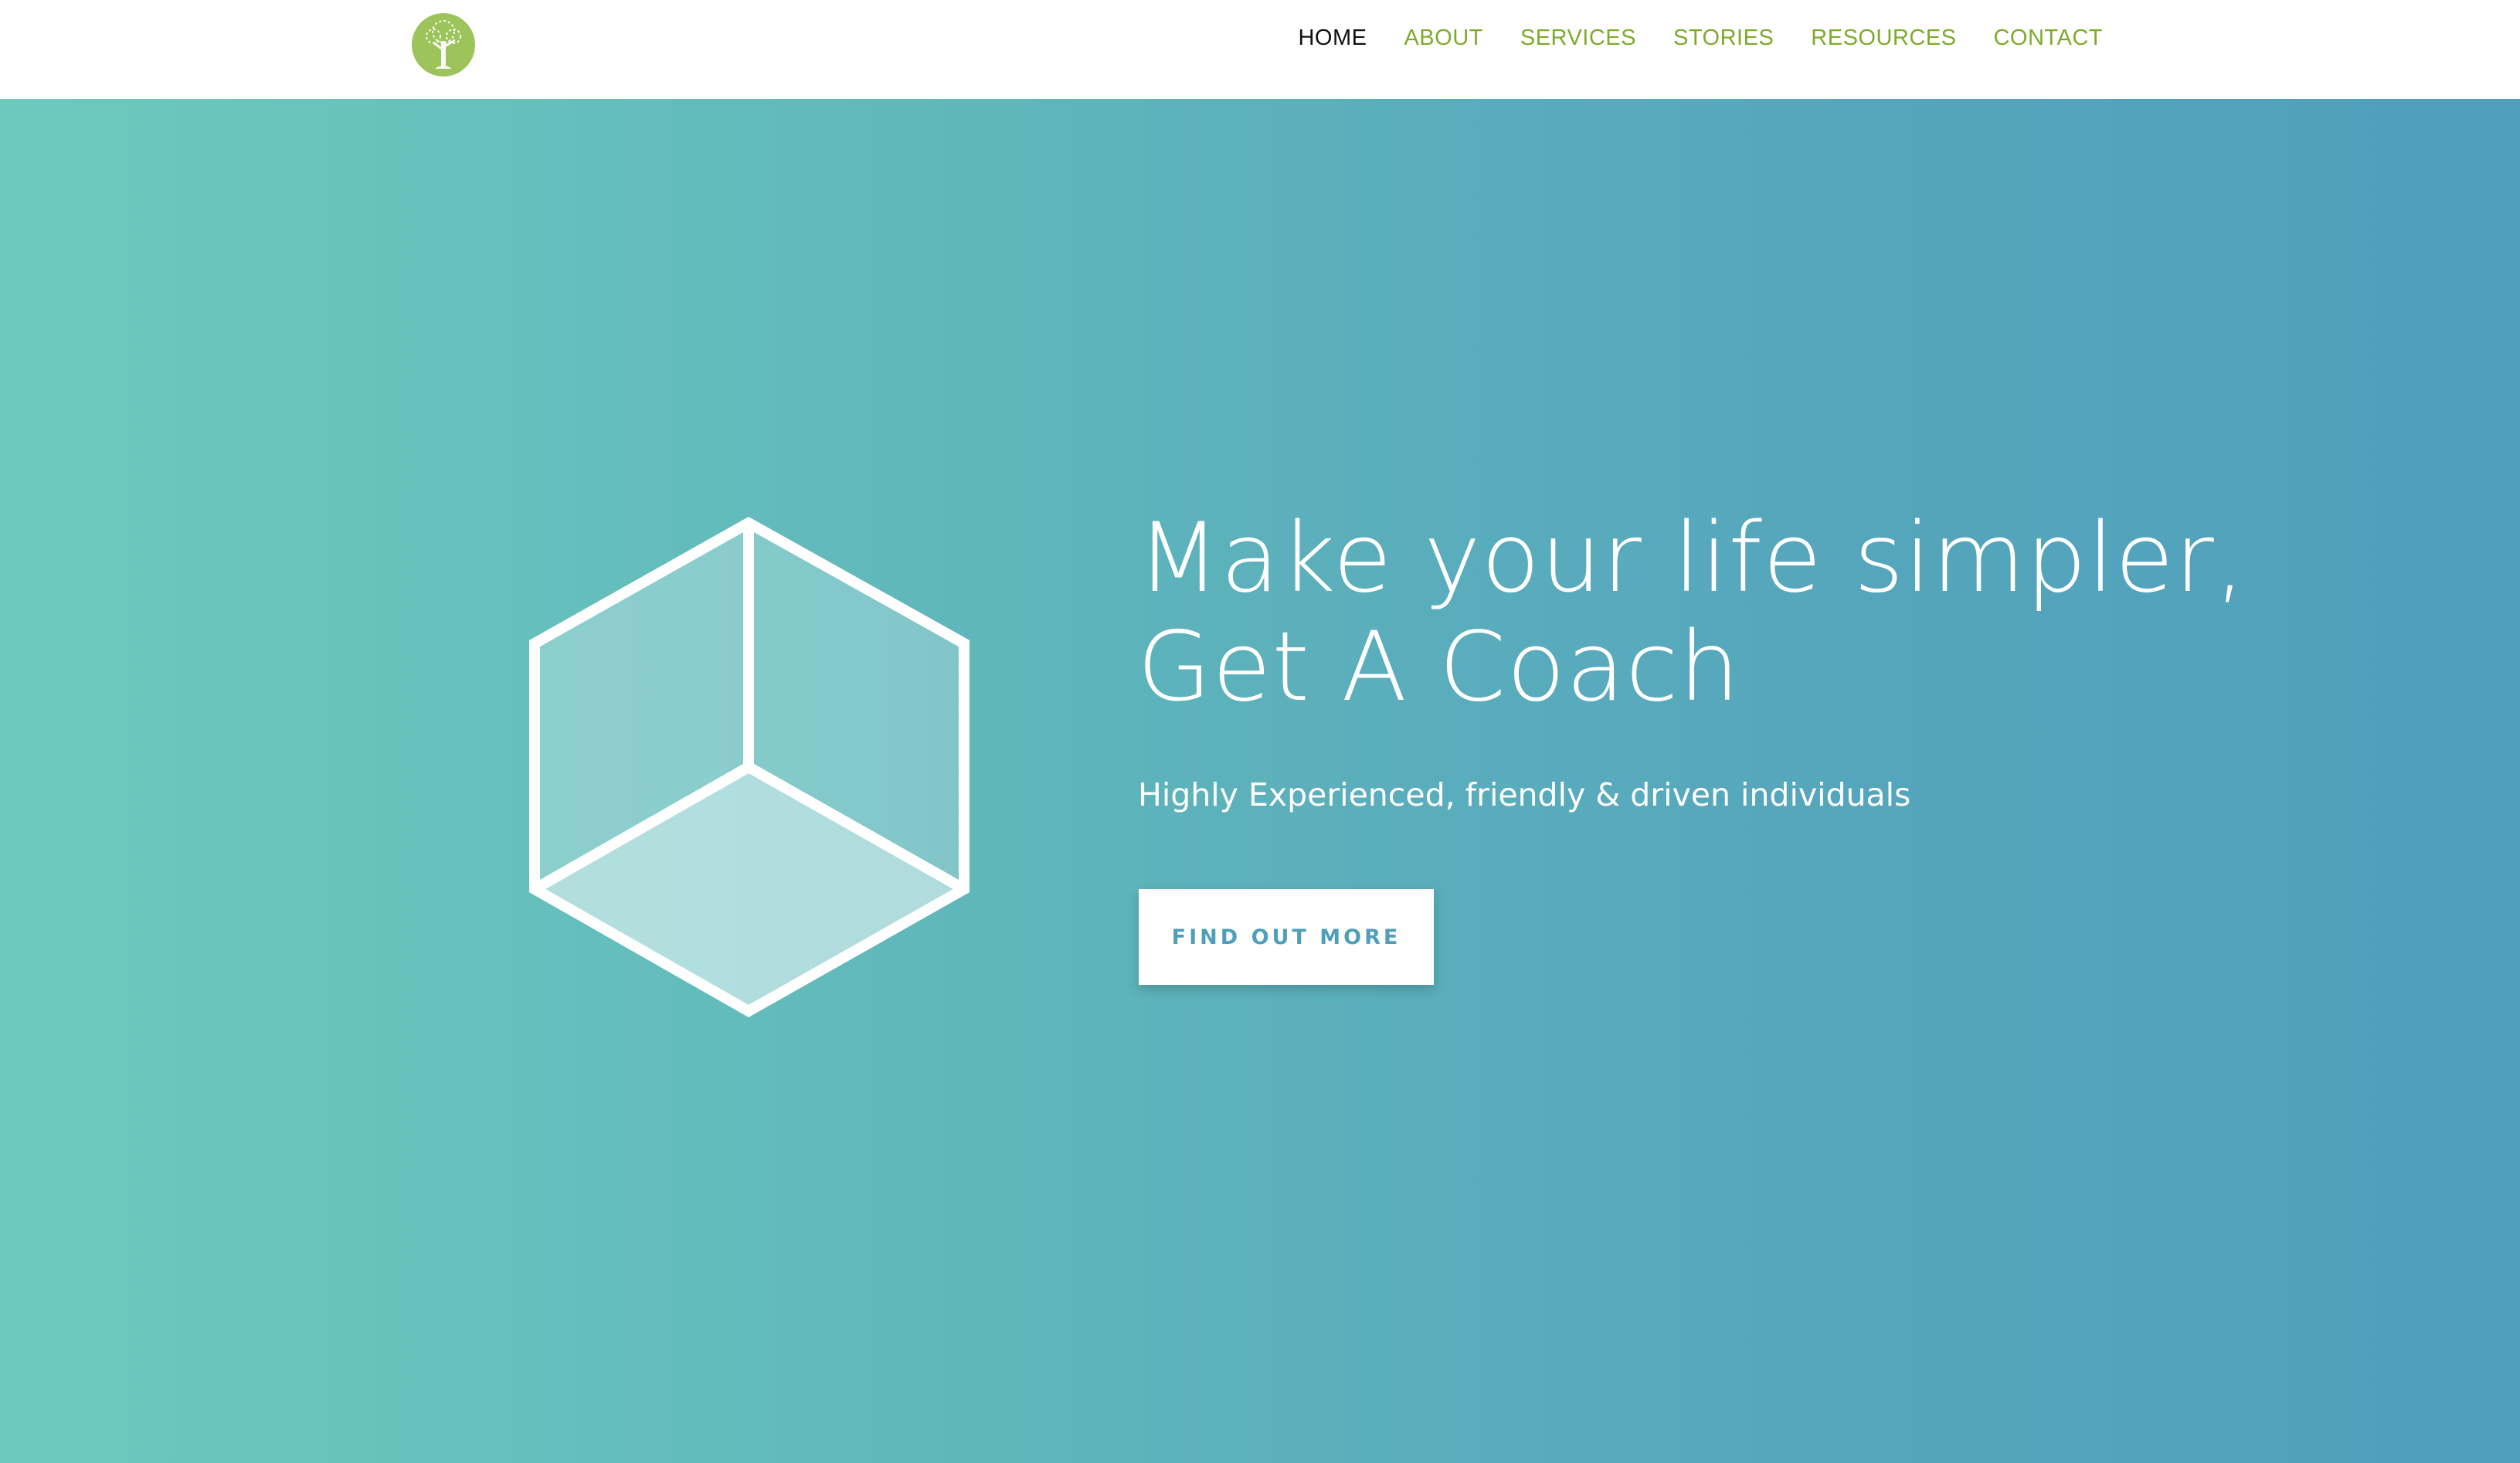 This screenshot has width=2520, height=1463. What do you see at coordinates (750, 773) in the screenshot?
I see `cube-icon` at bounding box center [750, 773].